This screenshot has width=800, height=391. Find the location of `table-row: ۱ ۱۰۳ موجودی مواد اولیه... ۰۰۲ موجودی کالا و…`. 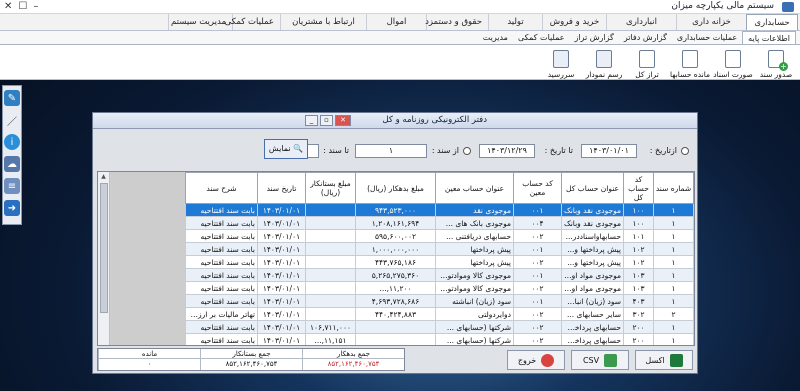

table-row: ۱ ۱۰۳ موجودی مواد اولیه... ۰۰۲ موجودی کالا و… is located at coordinates (439, 288).